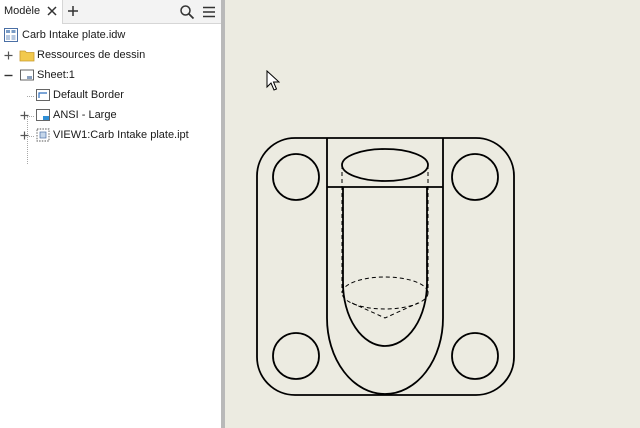 This screenshot has height=428, width=640. Describe the element at coordinates (27, 75) in the screenshot. I see `sheet-icon` at that location.